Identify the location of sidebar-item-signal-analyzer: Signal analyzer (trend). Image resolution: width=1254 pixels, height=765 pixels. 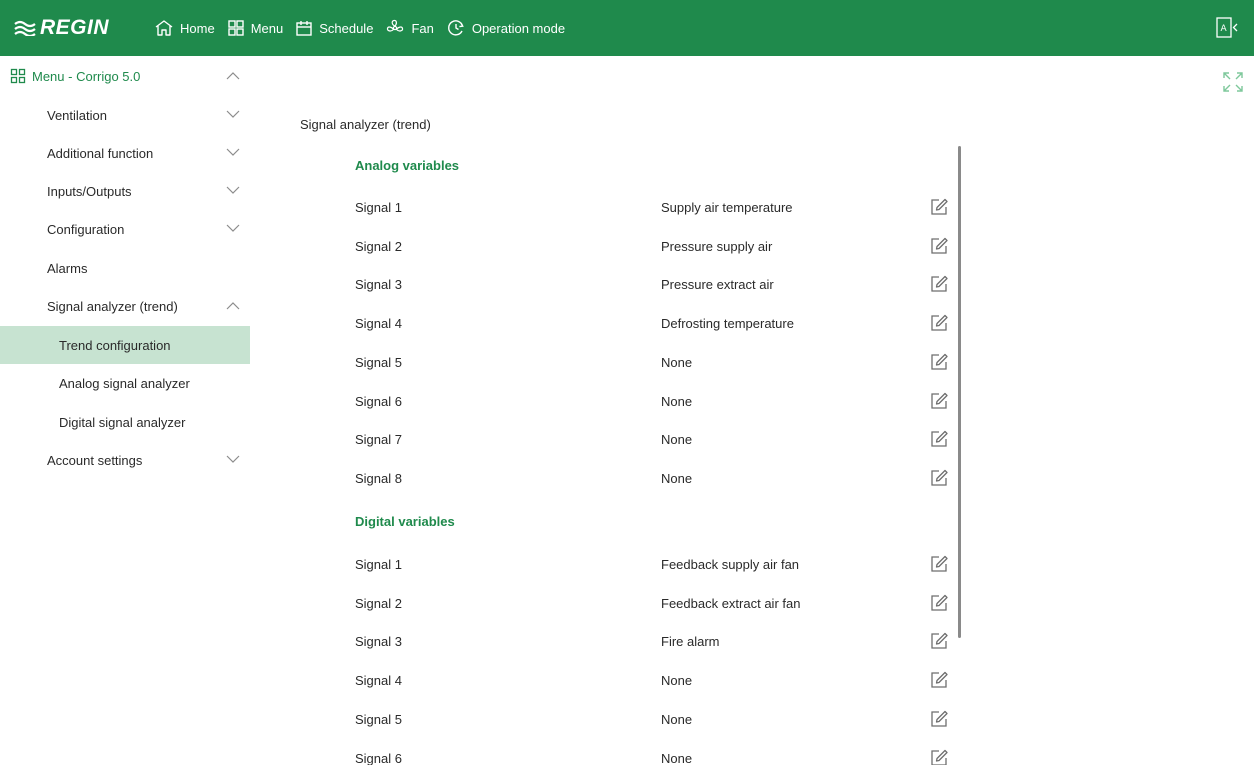
(125, 306).